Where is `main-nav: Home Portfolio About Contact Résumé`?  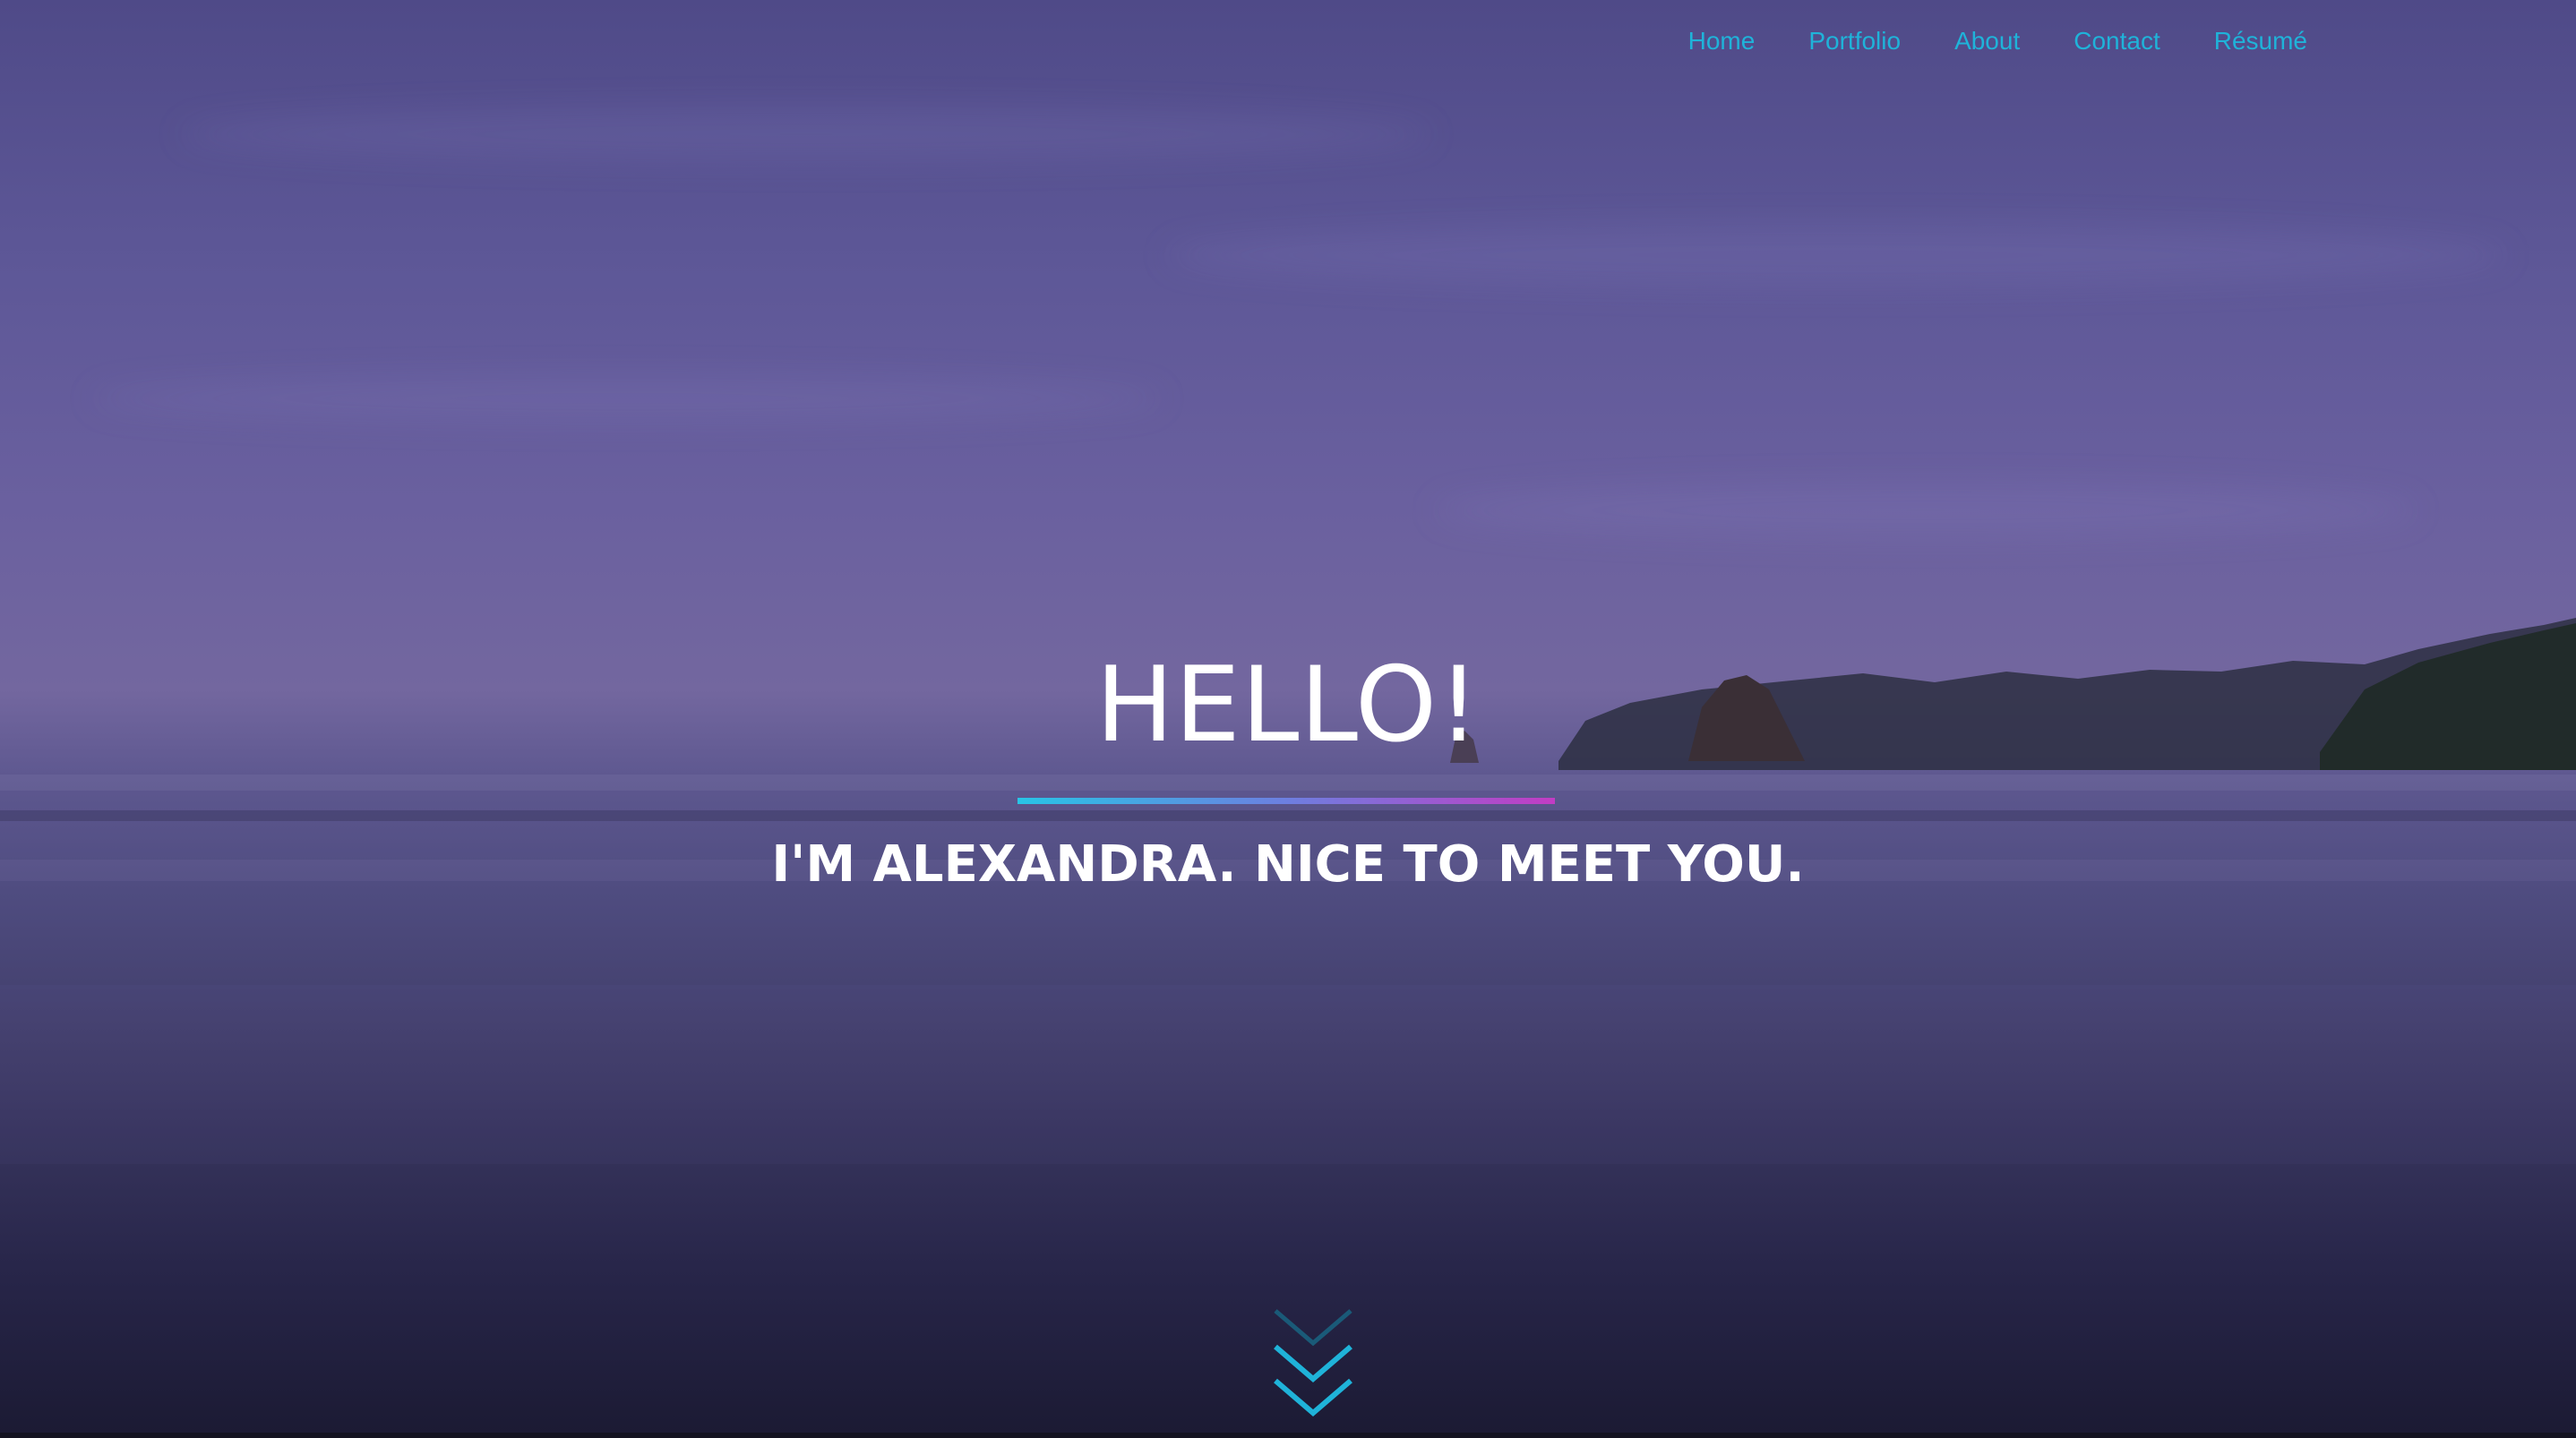
main-nav: Home Portfolio About Contact Résumé is located at coordinates (1997, 41).